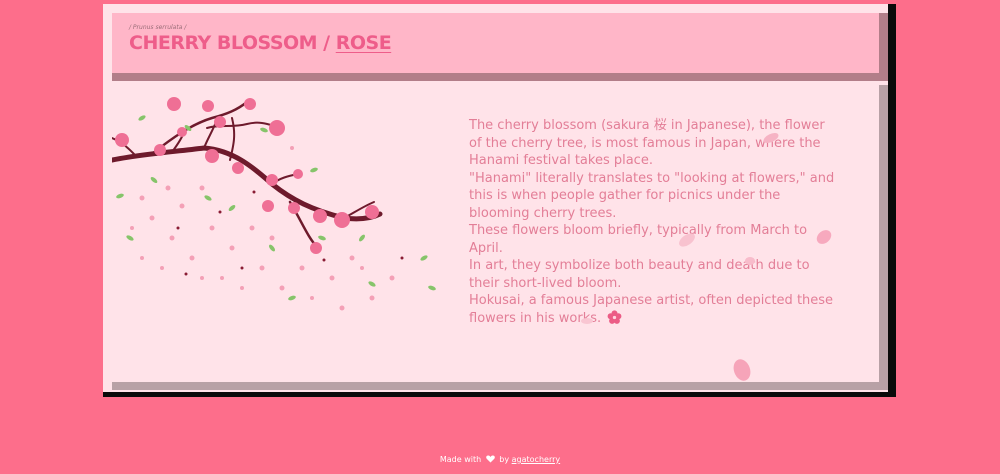 The height and width of the screenshot is (474, 1000). Describe the element at coordinates (490, 459) in the screenshot. I see `heart-icon` at that location.